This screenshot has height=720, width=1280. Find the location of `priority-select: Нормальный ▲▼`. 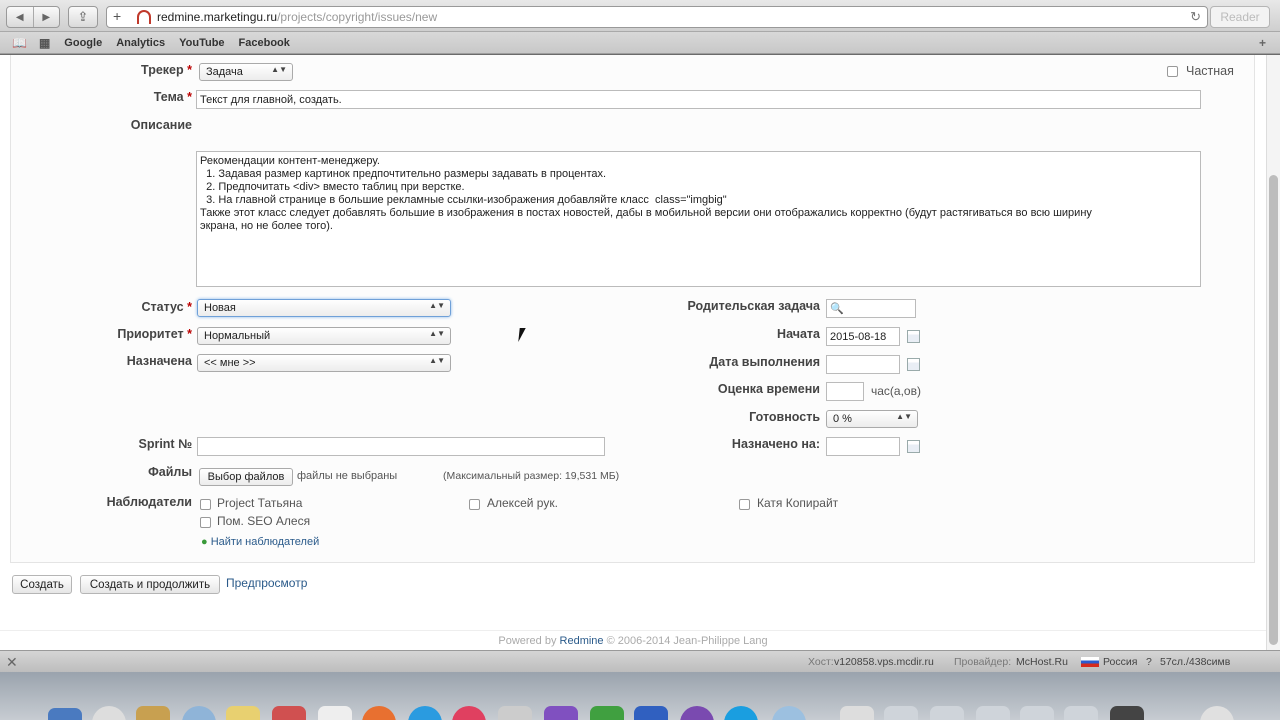

priority-select: Нормальный ▲▼ is located at coordinates (324, 336).